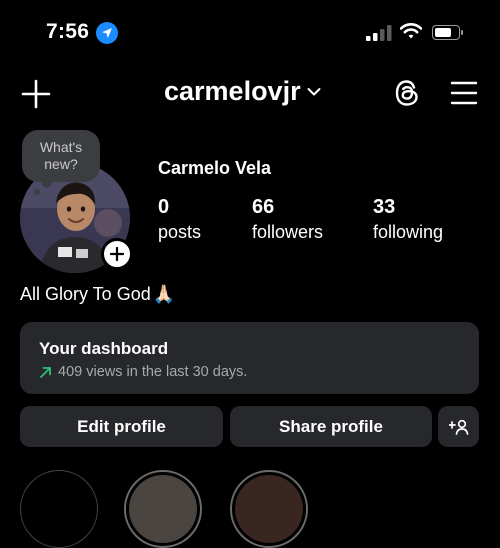 Image resolution: width=500 pixels, height=548 pixels. Describe the element at coordinates (379, 33) in the screenshot. I see `cellular-signal-icon` at that location.